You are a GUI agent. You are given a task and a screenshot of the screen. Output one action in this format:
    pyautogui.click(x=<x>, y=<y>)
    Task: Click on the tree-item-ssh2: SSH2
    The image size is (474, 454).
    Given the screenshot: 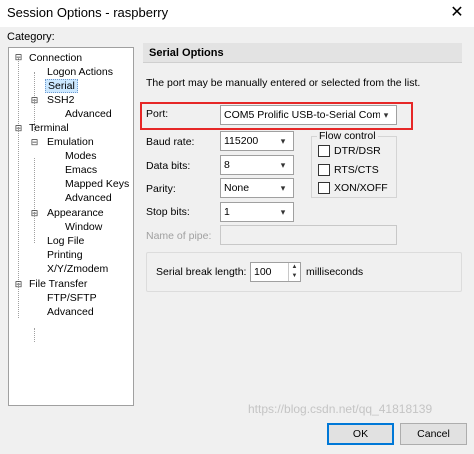 What is the action you would take?
    pyautogui.click(x=60, y=100)
    